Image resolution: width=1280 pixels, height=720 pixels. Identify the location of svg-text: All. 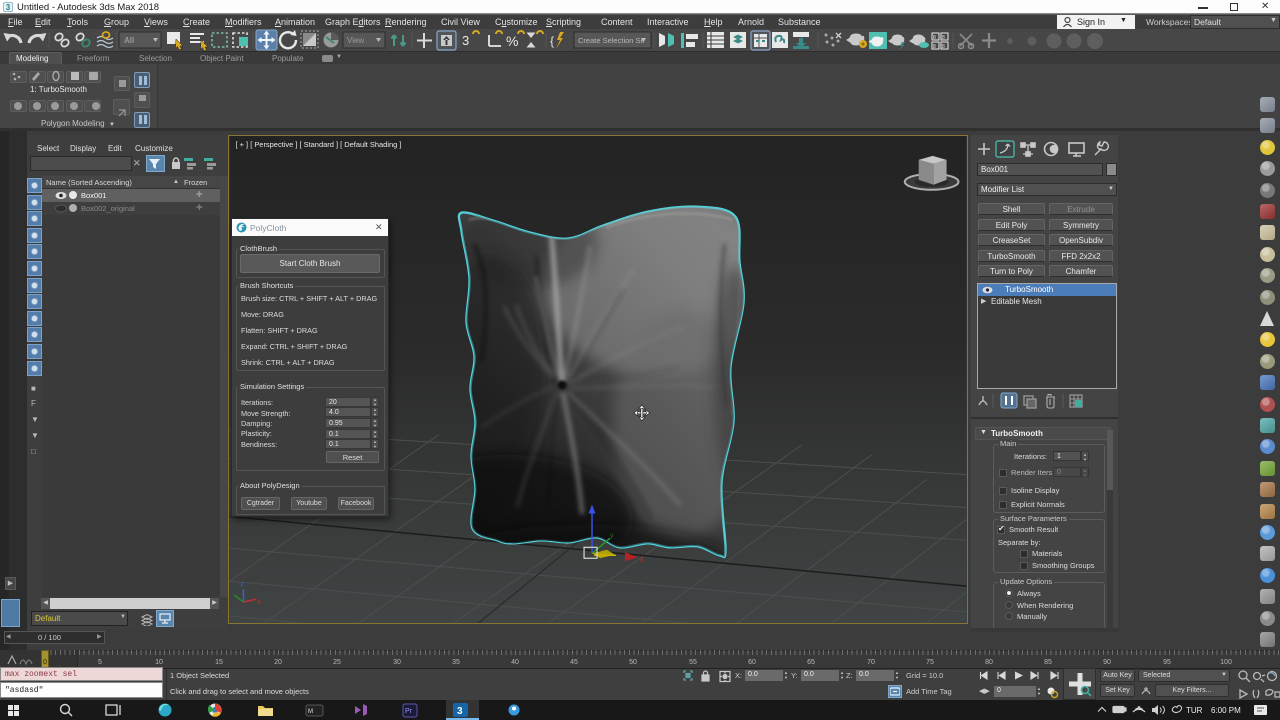
(129, 40).